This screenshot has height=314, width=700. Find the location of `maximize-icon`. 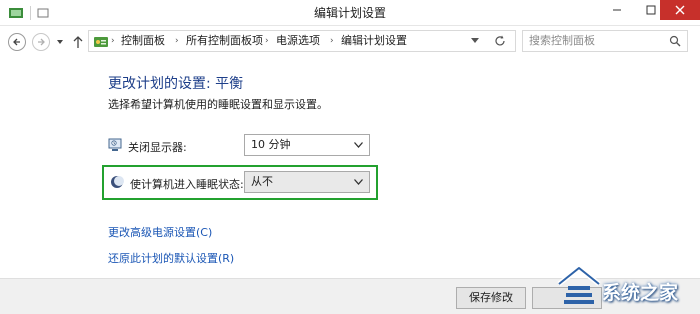

maximize-icon is located at coordinates (651, 10).